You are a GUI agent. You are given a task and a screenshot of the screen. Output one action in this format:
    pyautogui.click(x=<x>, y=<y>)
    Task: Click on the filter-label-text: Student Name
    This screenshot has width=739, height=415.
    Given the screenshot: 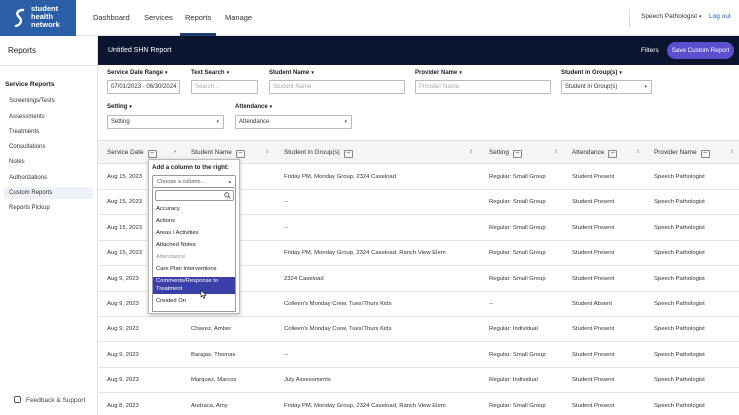 What is the action you would take?
    pyautogui.click(x=289, y=73)
    